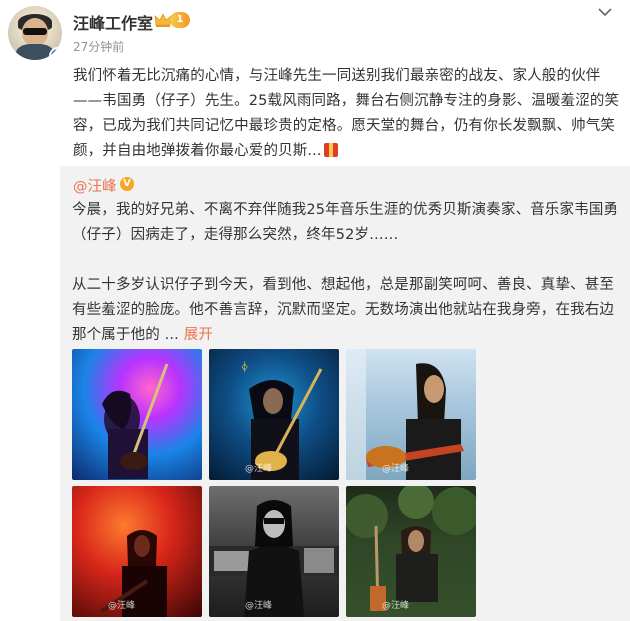  Describe the element at coordinates (98, 46) in the screenshot. I see `post-timestamp: 27分钟前` at that location.